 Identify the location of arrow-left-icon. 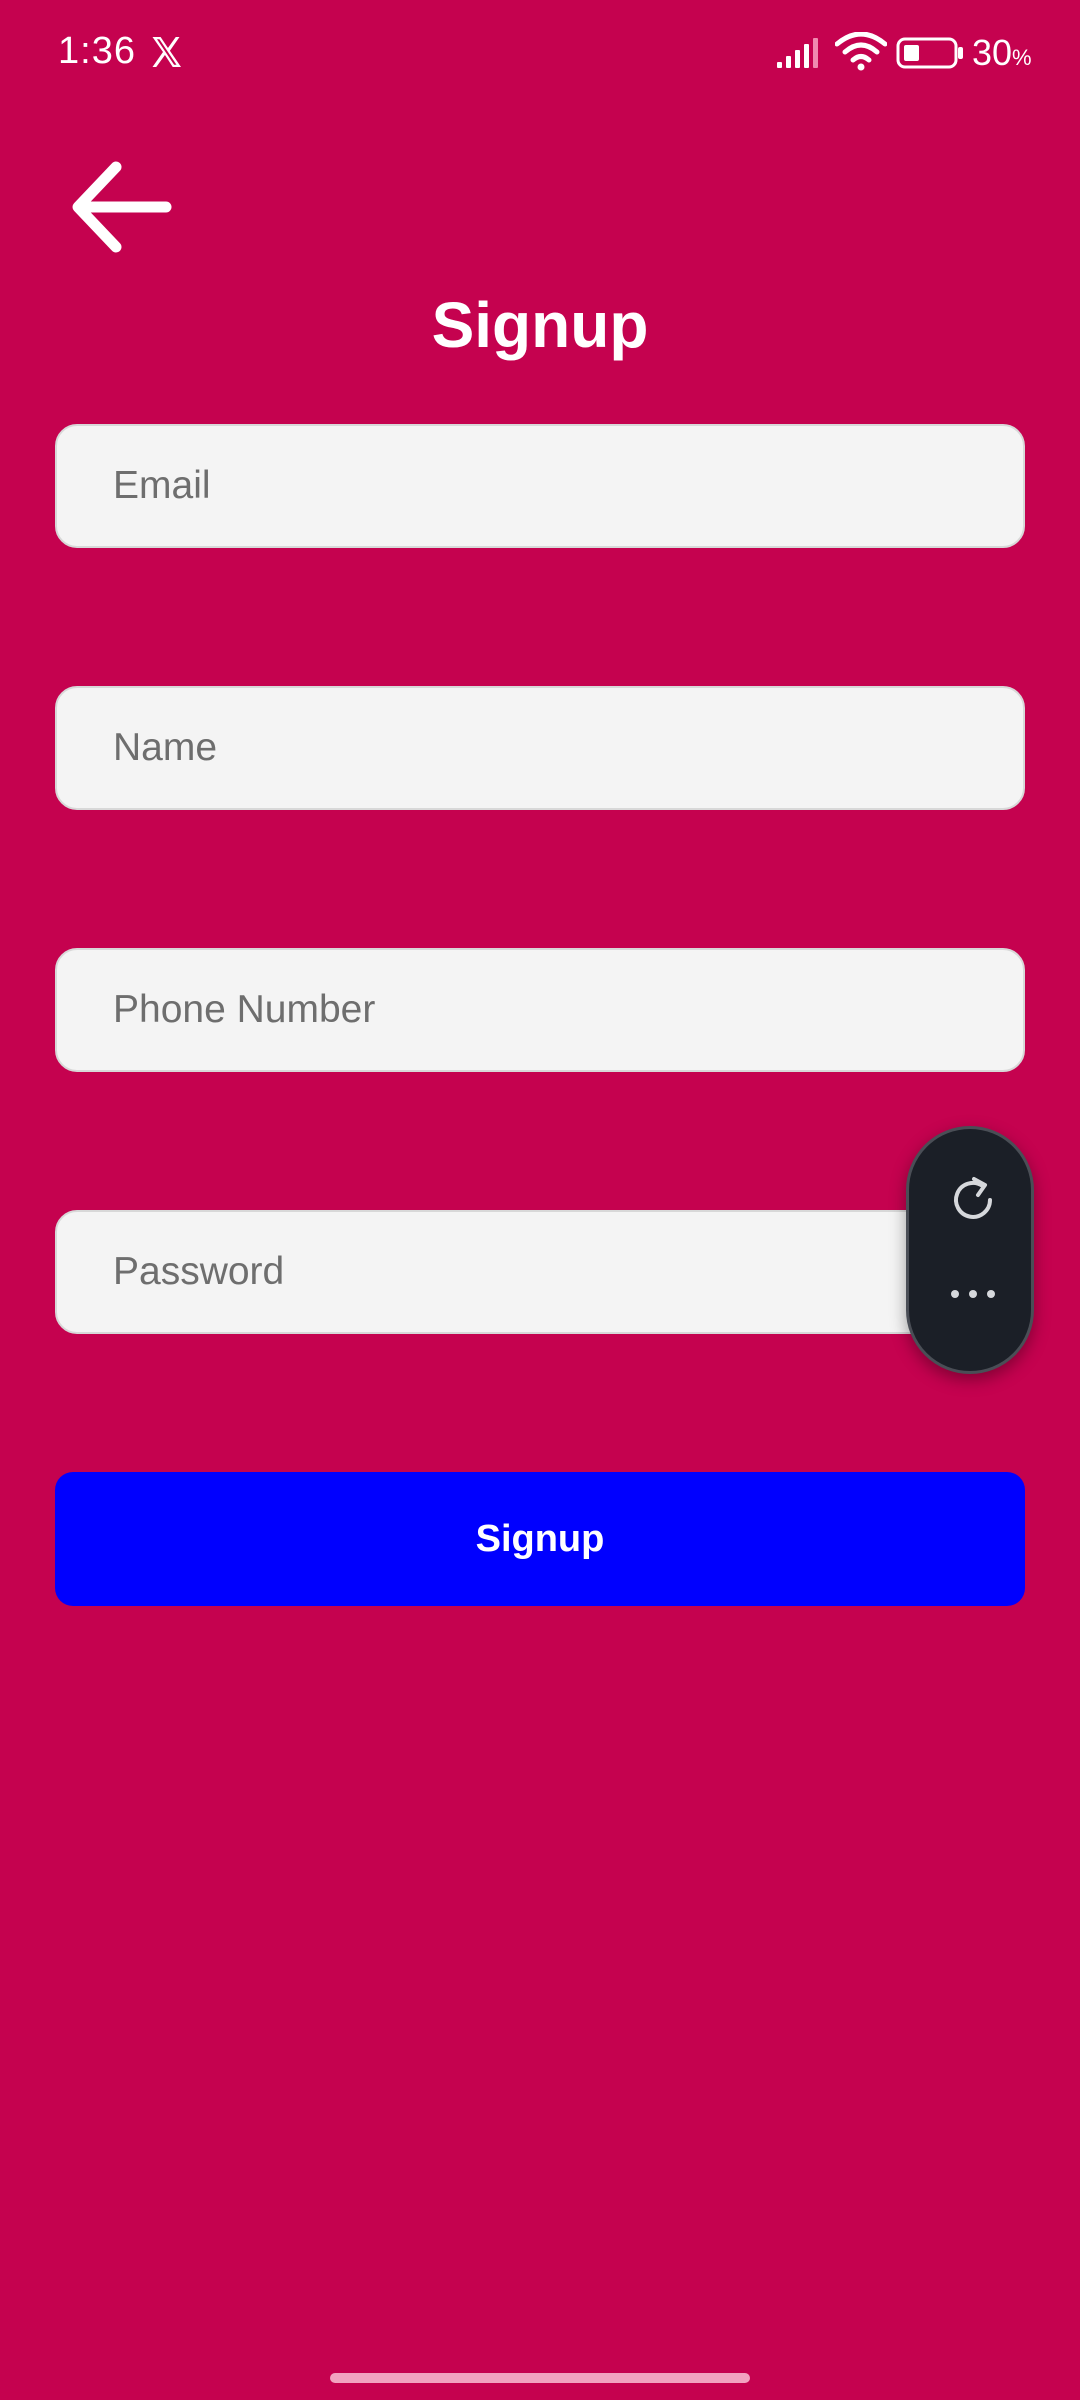
(122, 207).